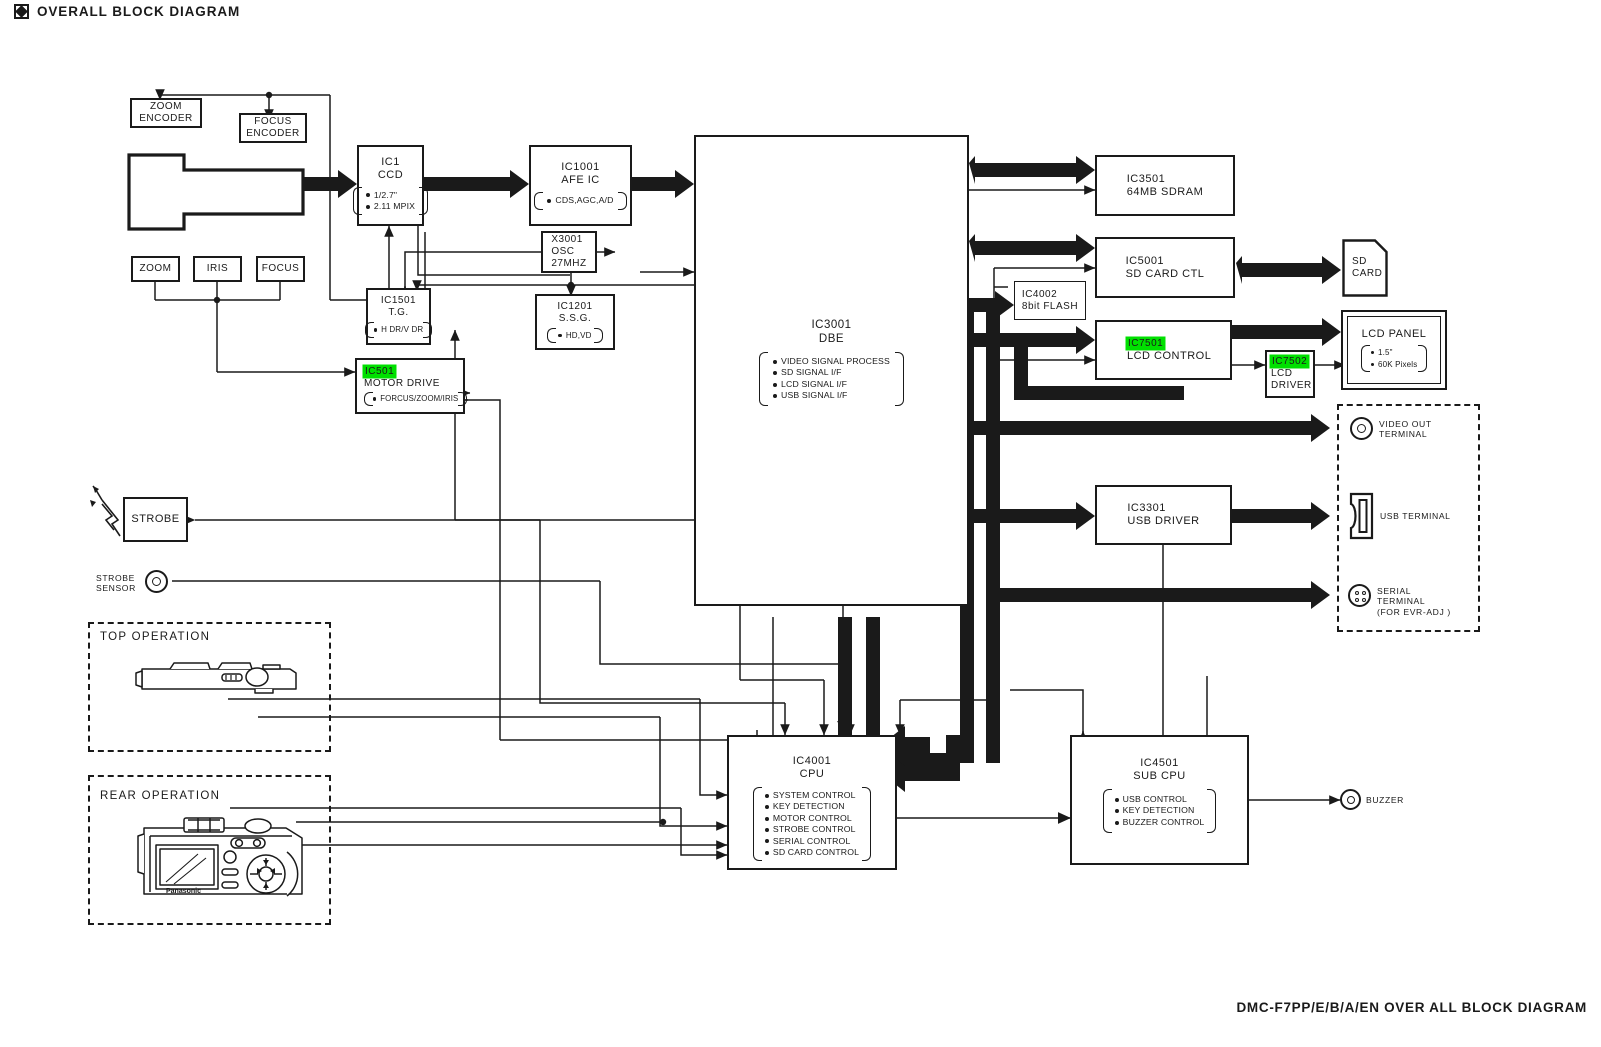 The height and width of the screenshot is (1047, 1601). I want to click on x3001-osc-block: X3001 OSC 27MHZ, so click(569, 252).